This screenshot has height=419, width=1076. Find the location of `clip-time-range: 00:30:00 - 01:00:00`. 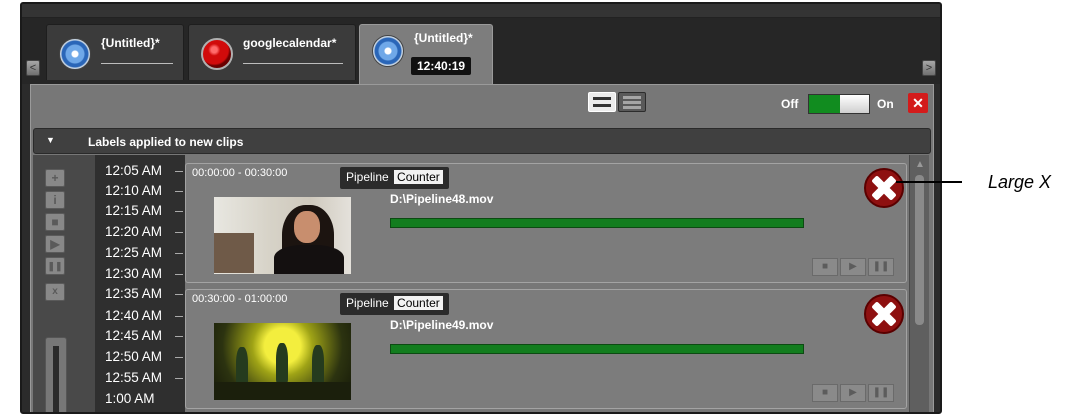

clip-time-range: 00:30:00 - 01:00:00 is located at coordinates (240, 299).